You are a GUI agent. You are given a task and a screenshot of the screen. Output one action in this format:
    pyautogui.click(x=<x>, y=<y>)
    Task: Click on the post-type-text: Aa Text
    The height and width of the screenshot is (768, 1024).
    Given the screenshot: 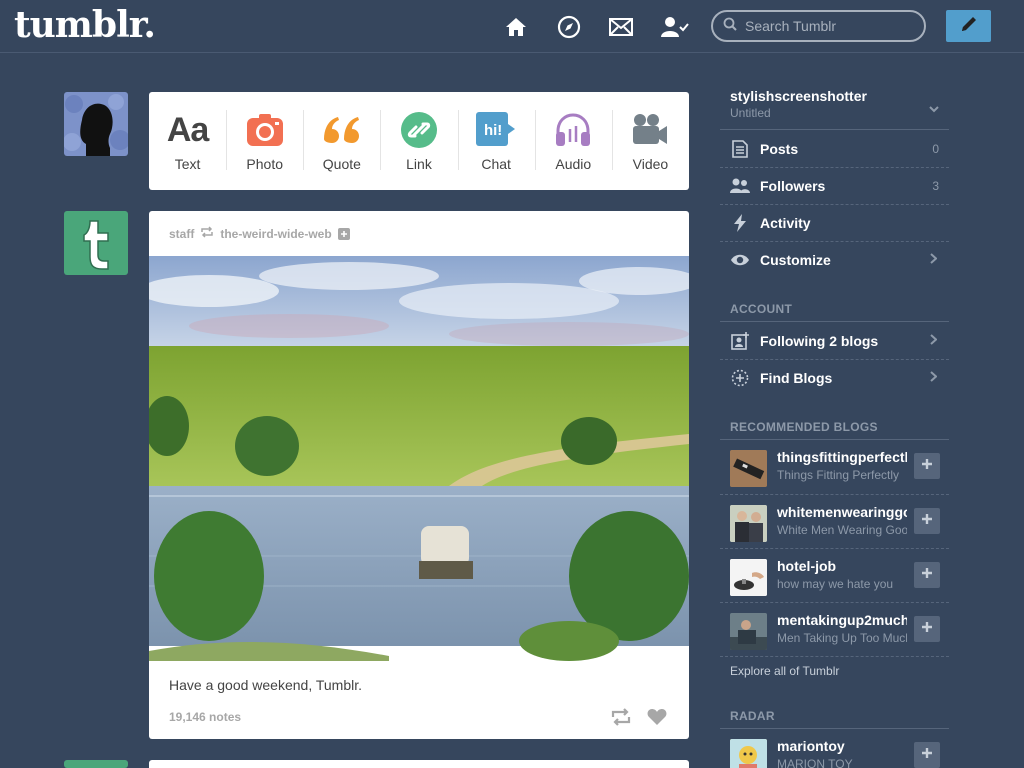 What is the action you would take?
    pyautogui.click(x=187, y=141)
    